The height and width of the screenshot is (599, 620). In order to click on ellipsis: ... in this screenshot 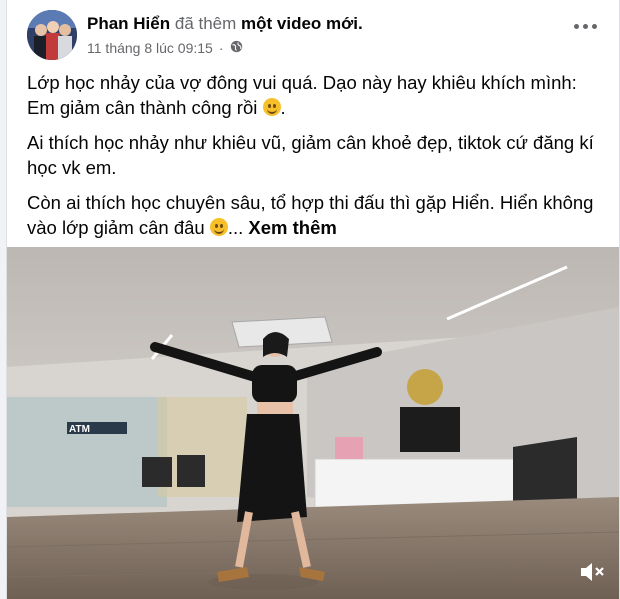, I will do `click(235, 227)`.